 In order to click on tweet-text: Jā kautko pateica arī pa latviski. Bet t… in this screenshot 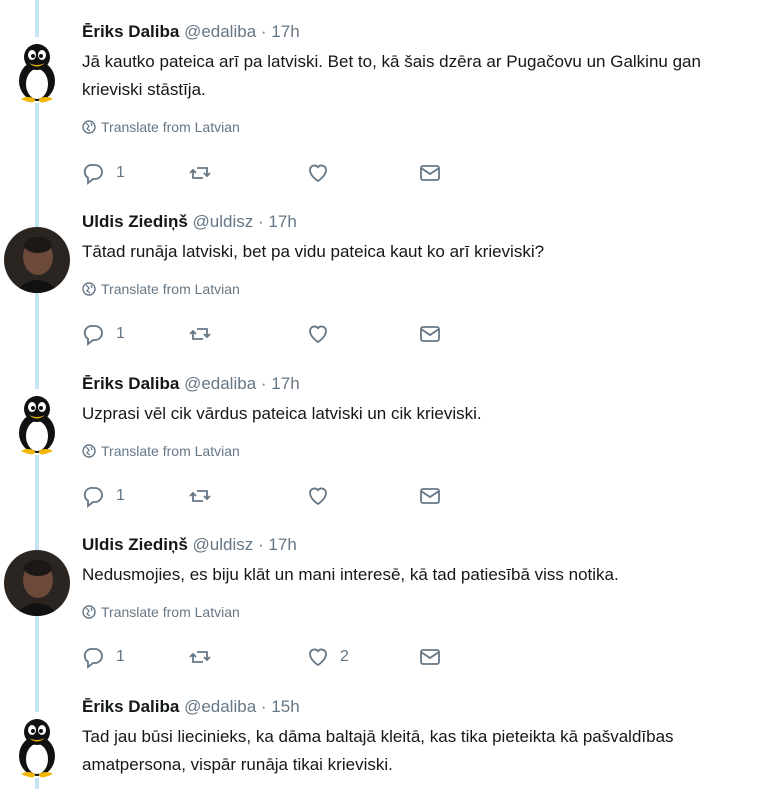, I will do `click(425, 76)`.